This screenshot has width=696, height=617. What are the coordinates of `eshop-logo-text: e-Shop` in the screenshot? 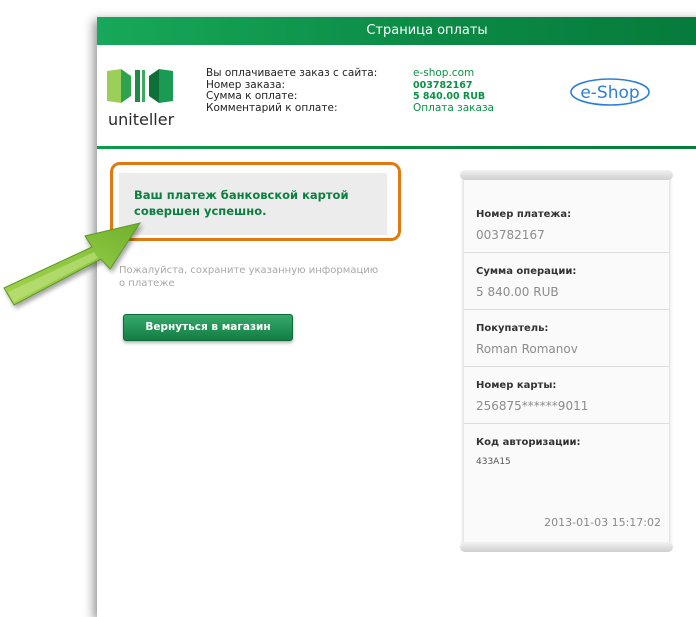 It's located at (609, 93).